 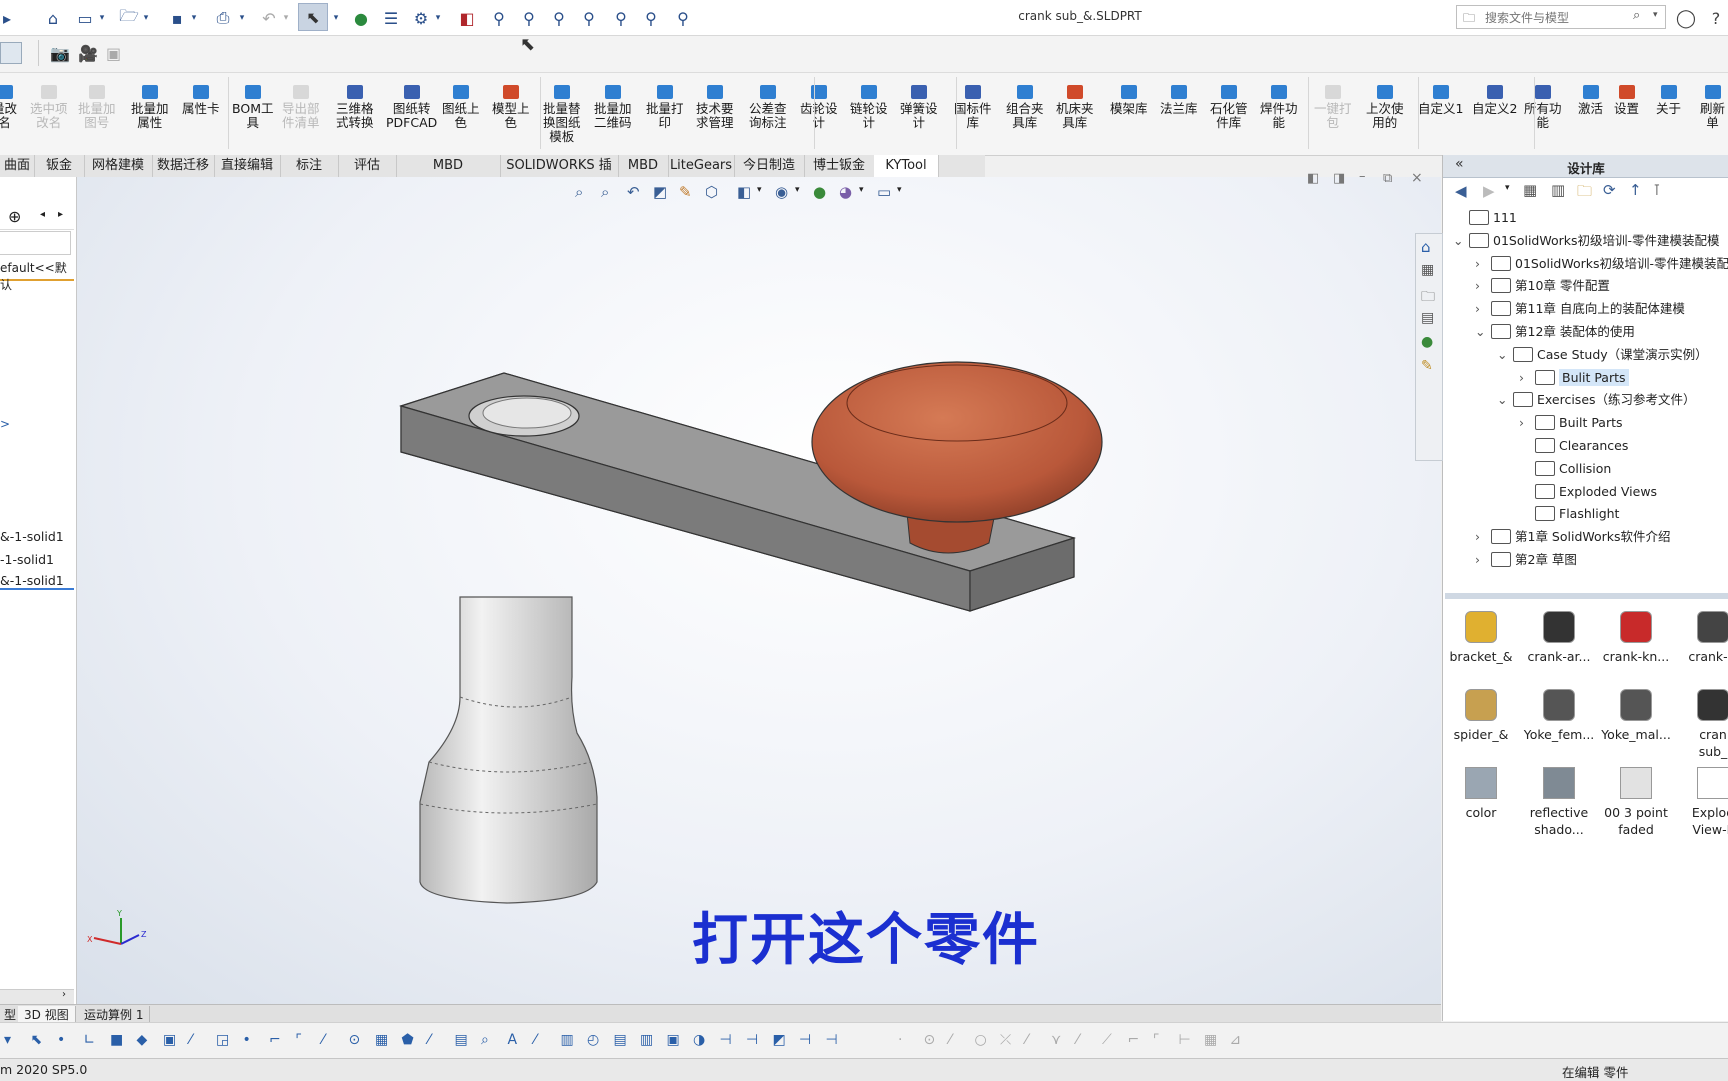 What do you see at coordinates (1427, 342) in the screenshot?
I see `appearances-icon: ●` at bounding box center [1427, 342].